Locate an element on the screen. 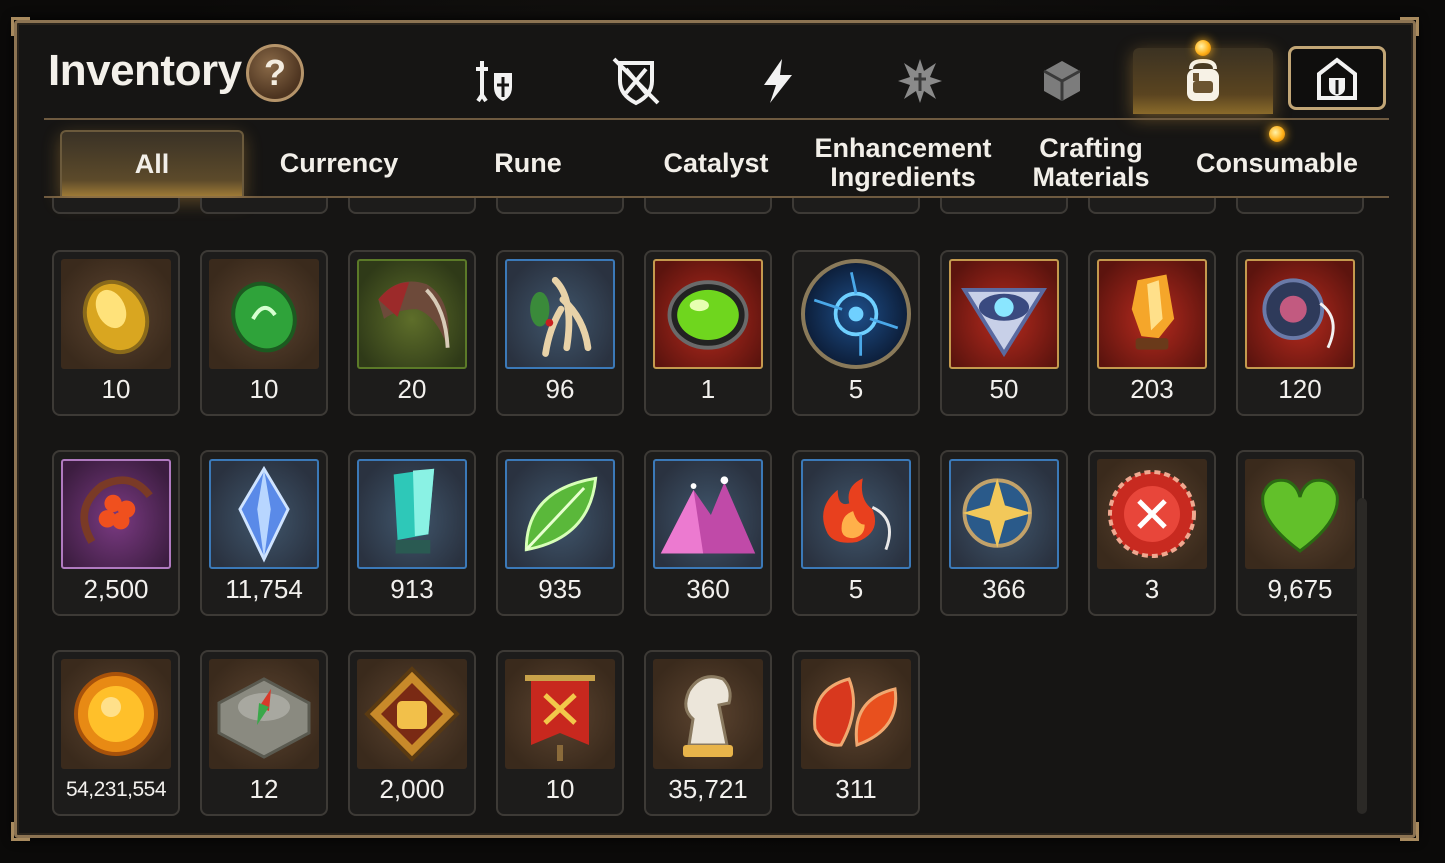 Image resolution: width=1445 pixels, height=863 pixels. pink-mountain-icon is located at coordinates (708, 514).